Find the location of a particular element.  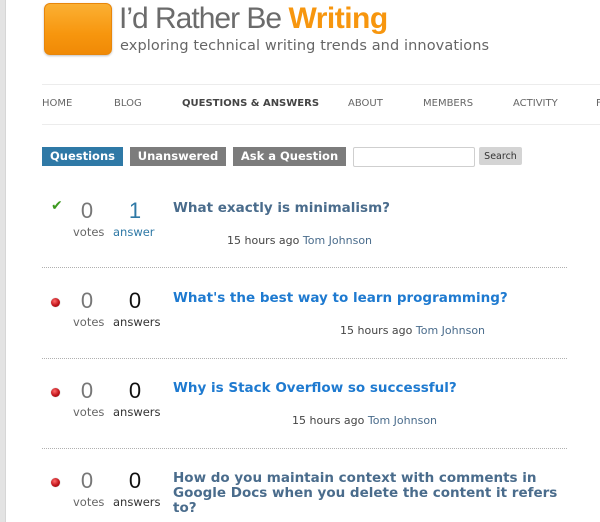

site-title-prefix: I’d Rather Be is located at coordinates (204, 18).